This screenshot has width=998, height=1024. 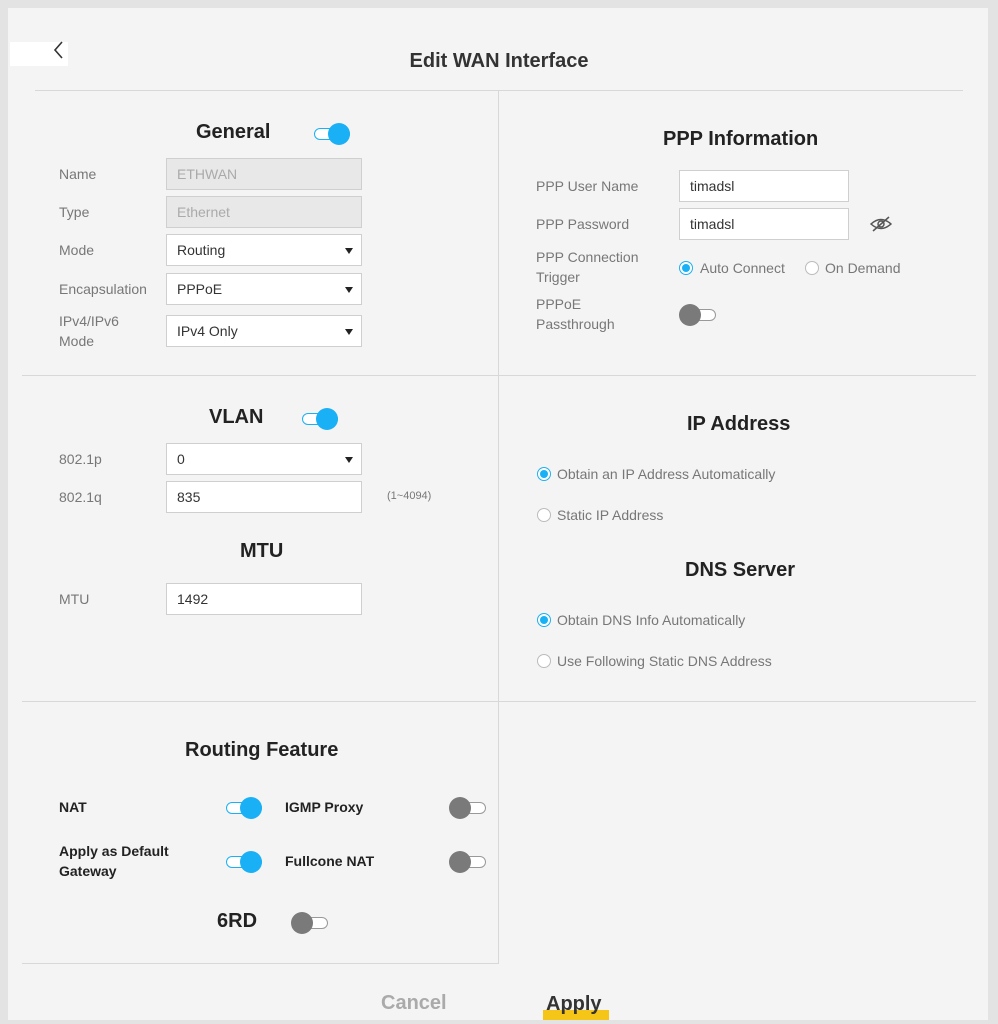 What do you see at coordinates (742, 268) in the screenshot?
I see `auto-connect-label: Auto Connect` at bounding box center [742, 268].